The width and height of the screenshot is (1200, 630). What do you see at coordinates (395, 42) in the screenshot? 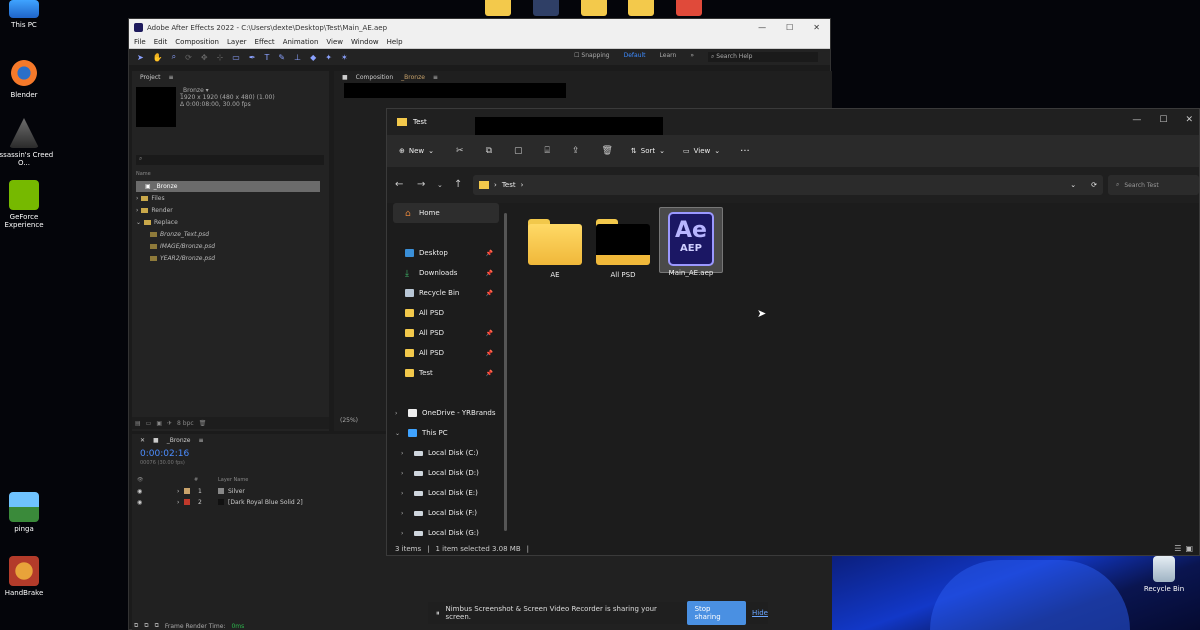
I see `menu-help: Help` at bounding box center [395, 42].